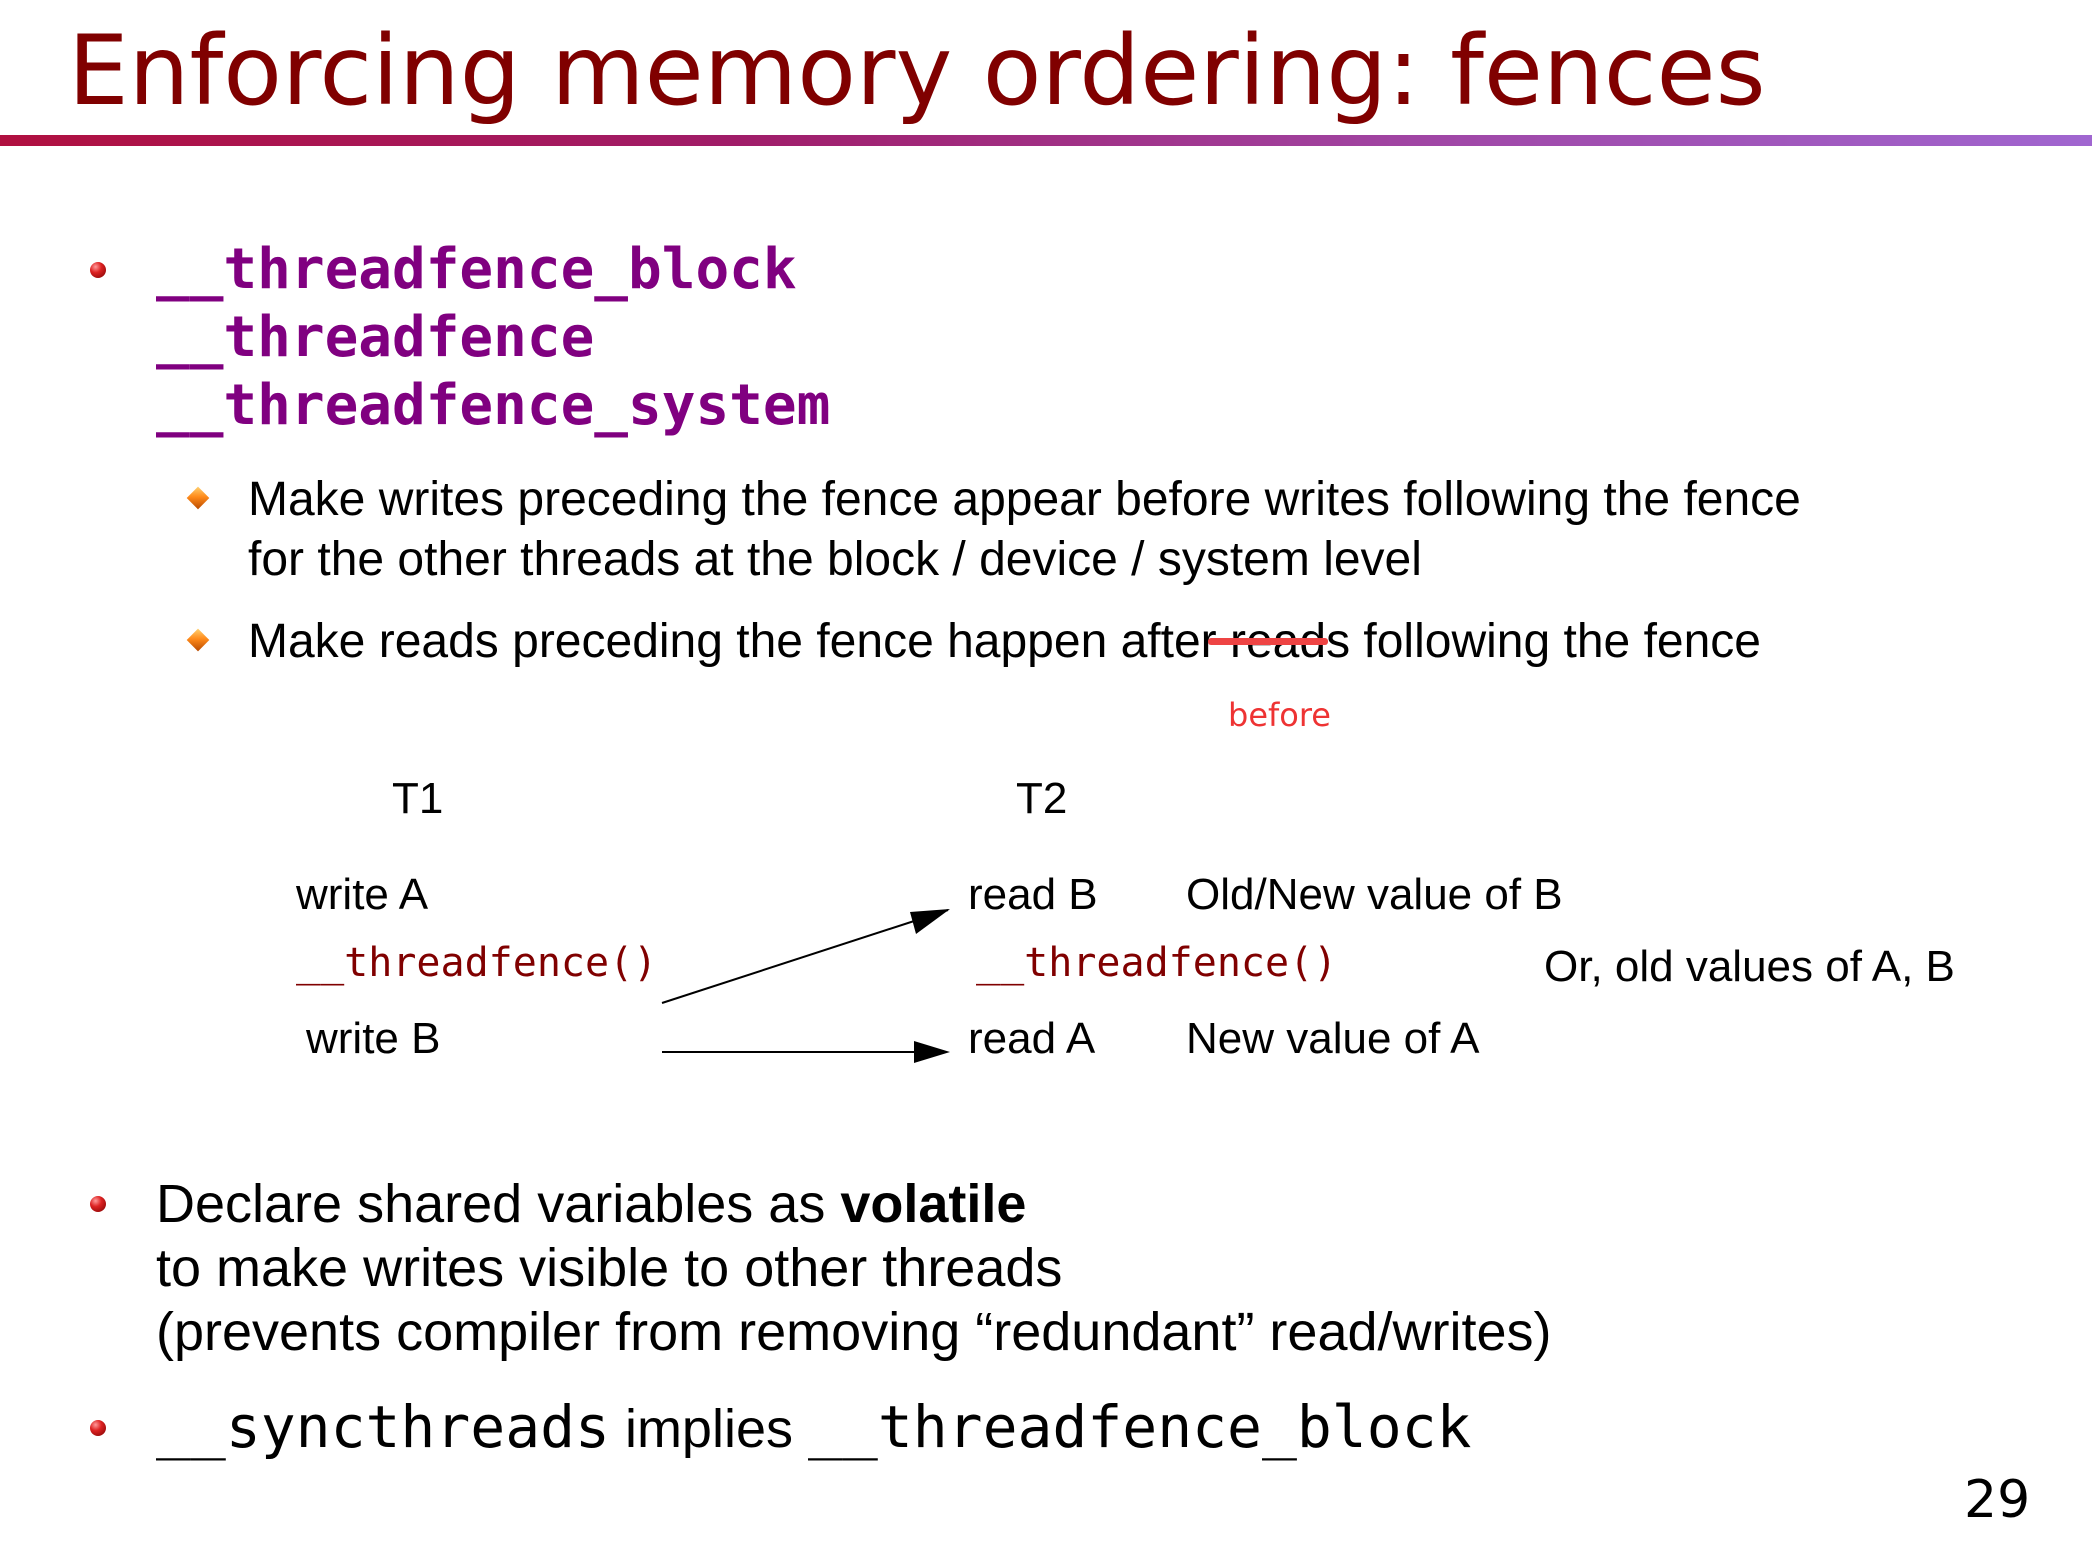 The height and width of the screenshot is (1566, 2092). Describe the element at coordinates (609, 1268) in the screenshot. I see `volatile-line2: to make writes visible to other threads` at that location.